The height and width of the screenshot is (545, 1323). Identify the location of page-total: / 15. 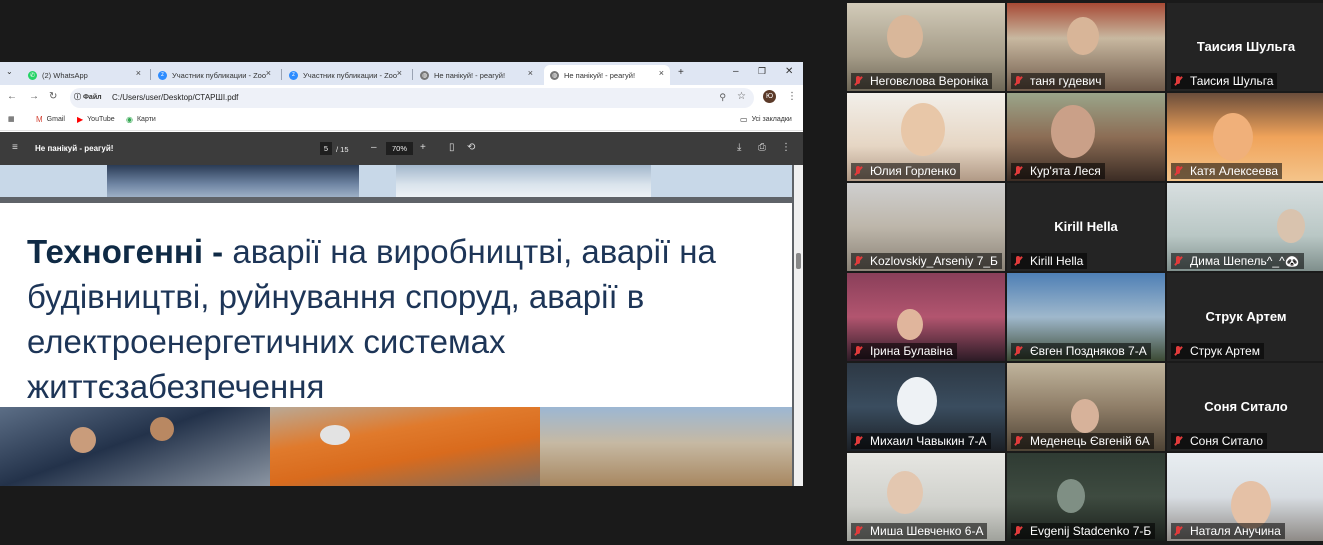
(342, 149).